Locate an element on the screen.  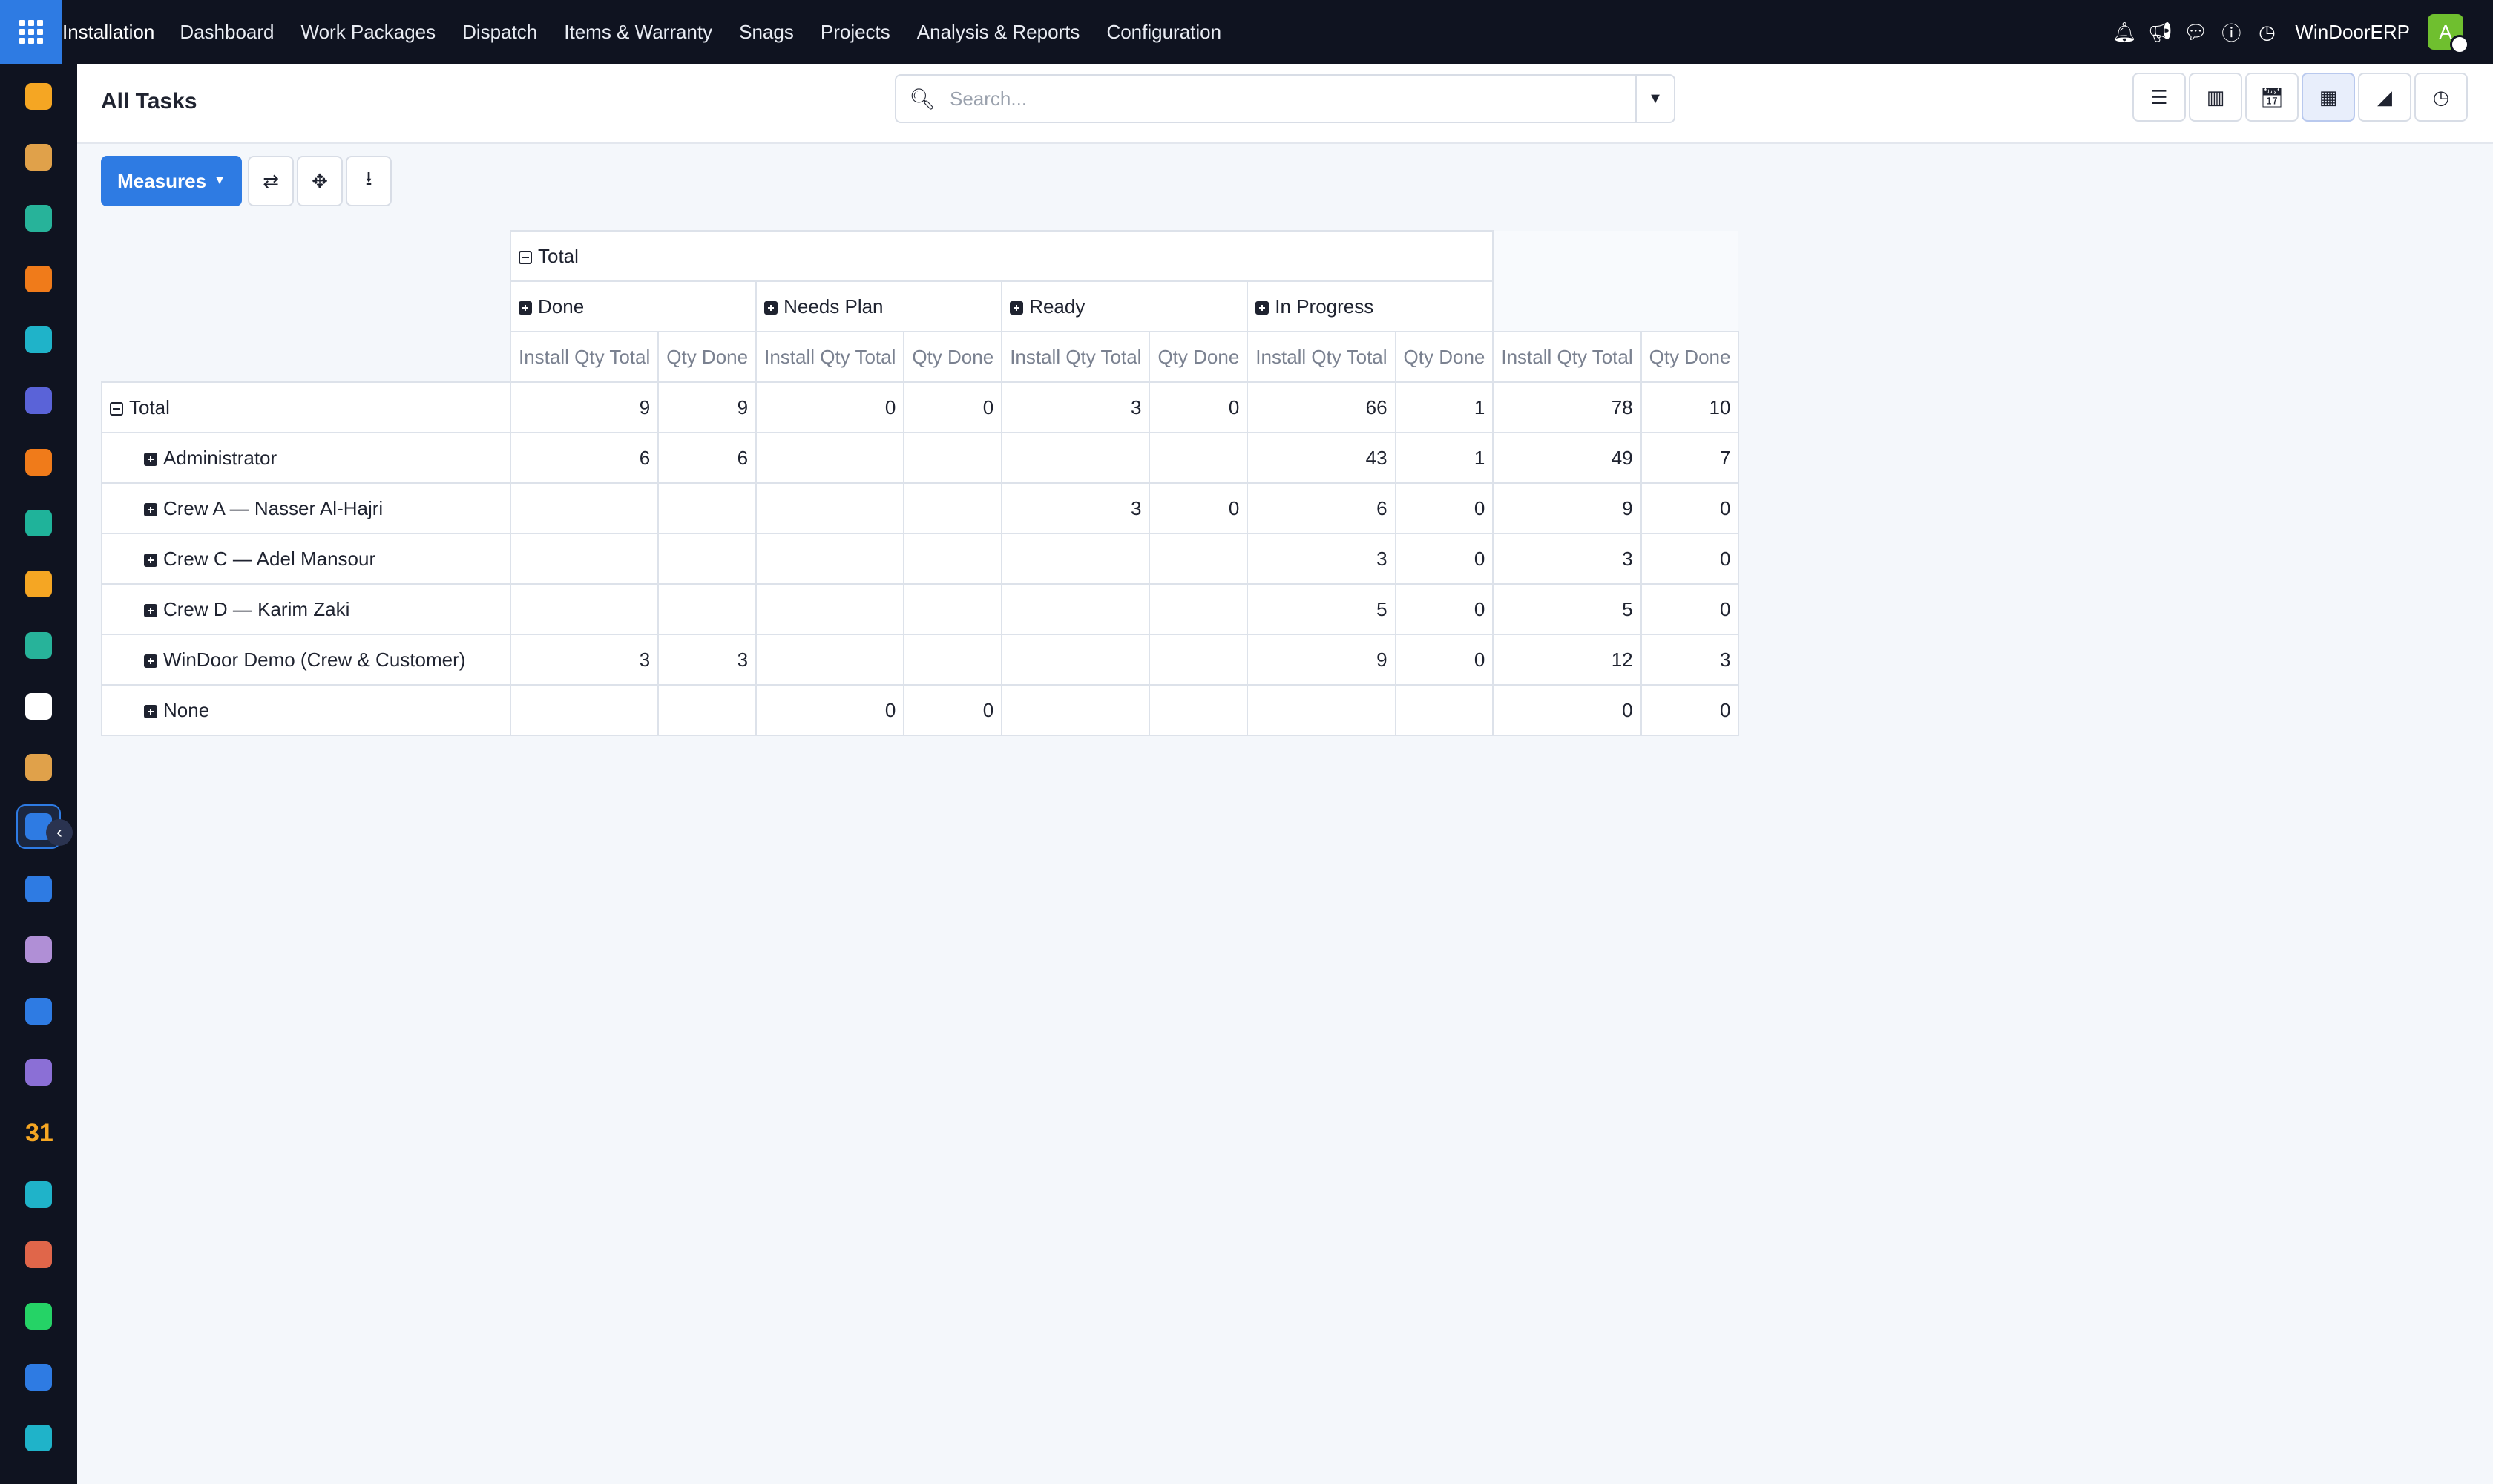
help-icon: ⓘ is located at coordinates (2231, 32).